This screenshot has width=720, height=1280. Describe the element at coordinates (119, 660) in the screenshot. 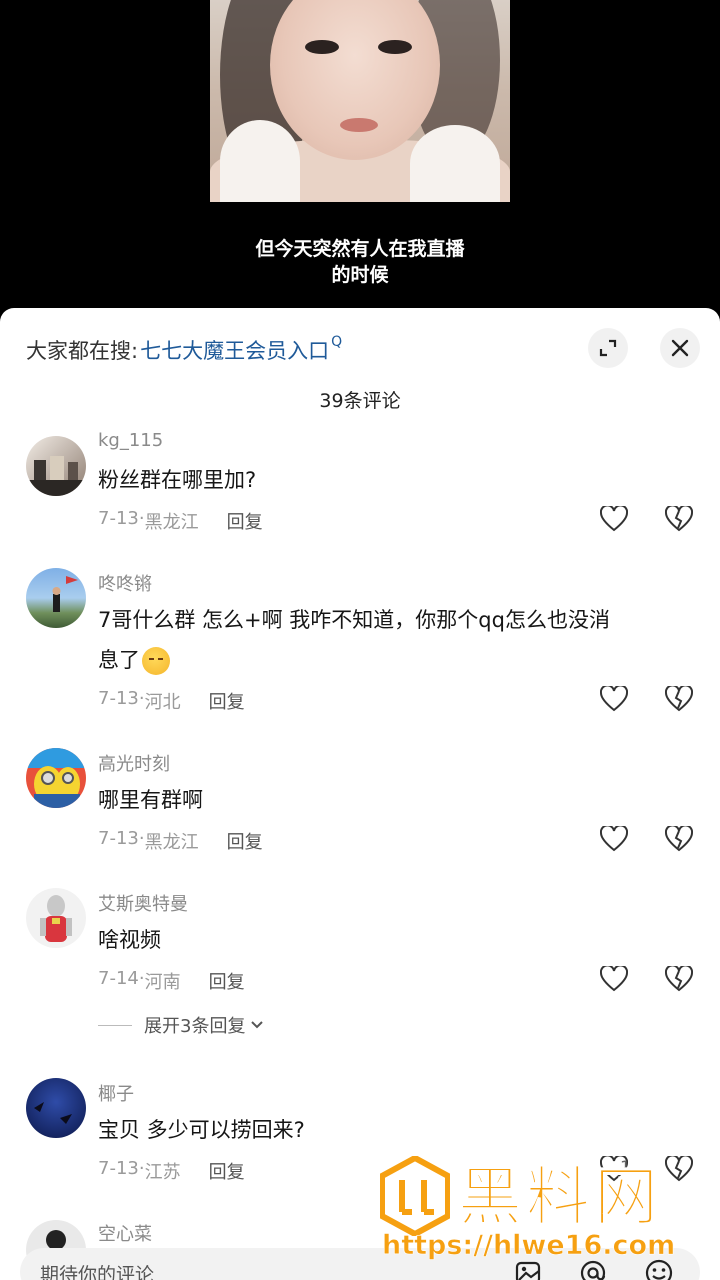

I see `comment-text-line-2-text: 息了` at that location.